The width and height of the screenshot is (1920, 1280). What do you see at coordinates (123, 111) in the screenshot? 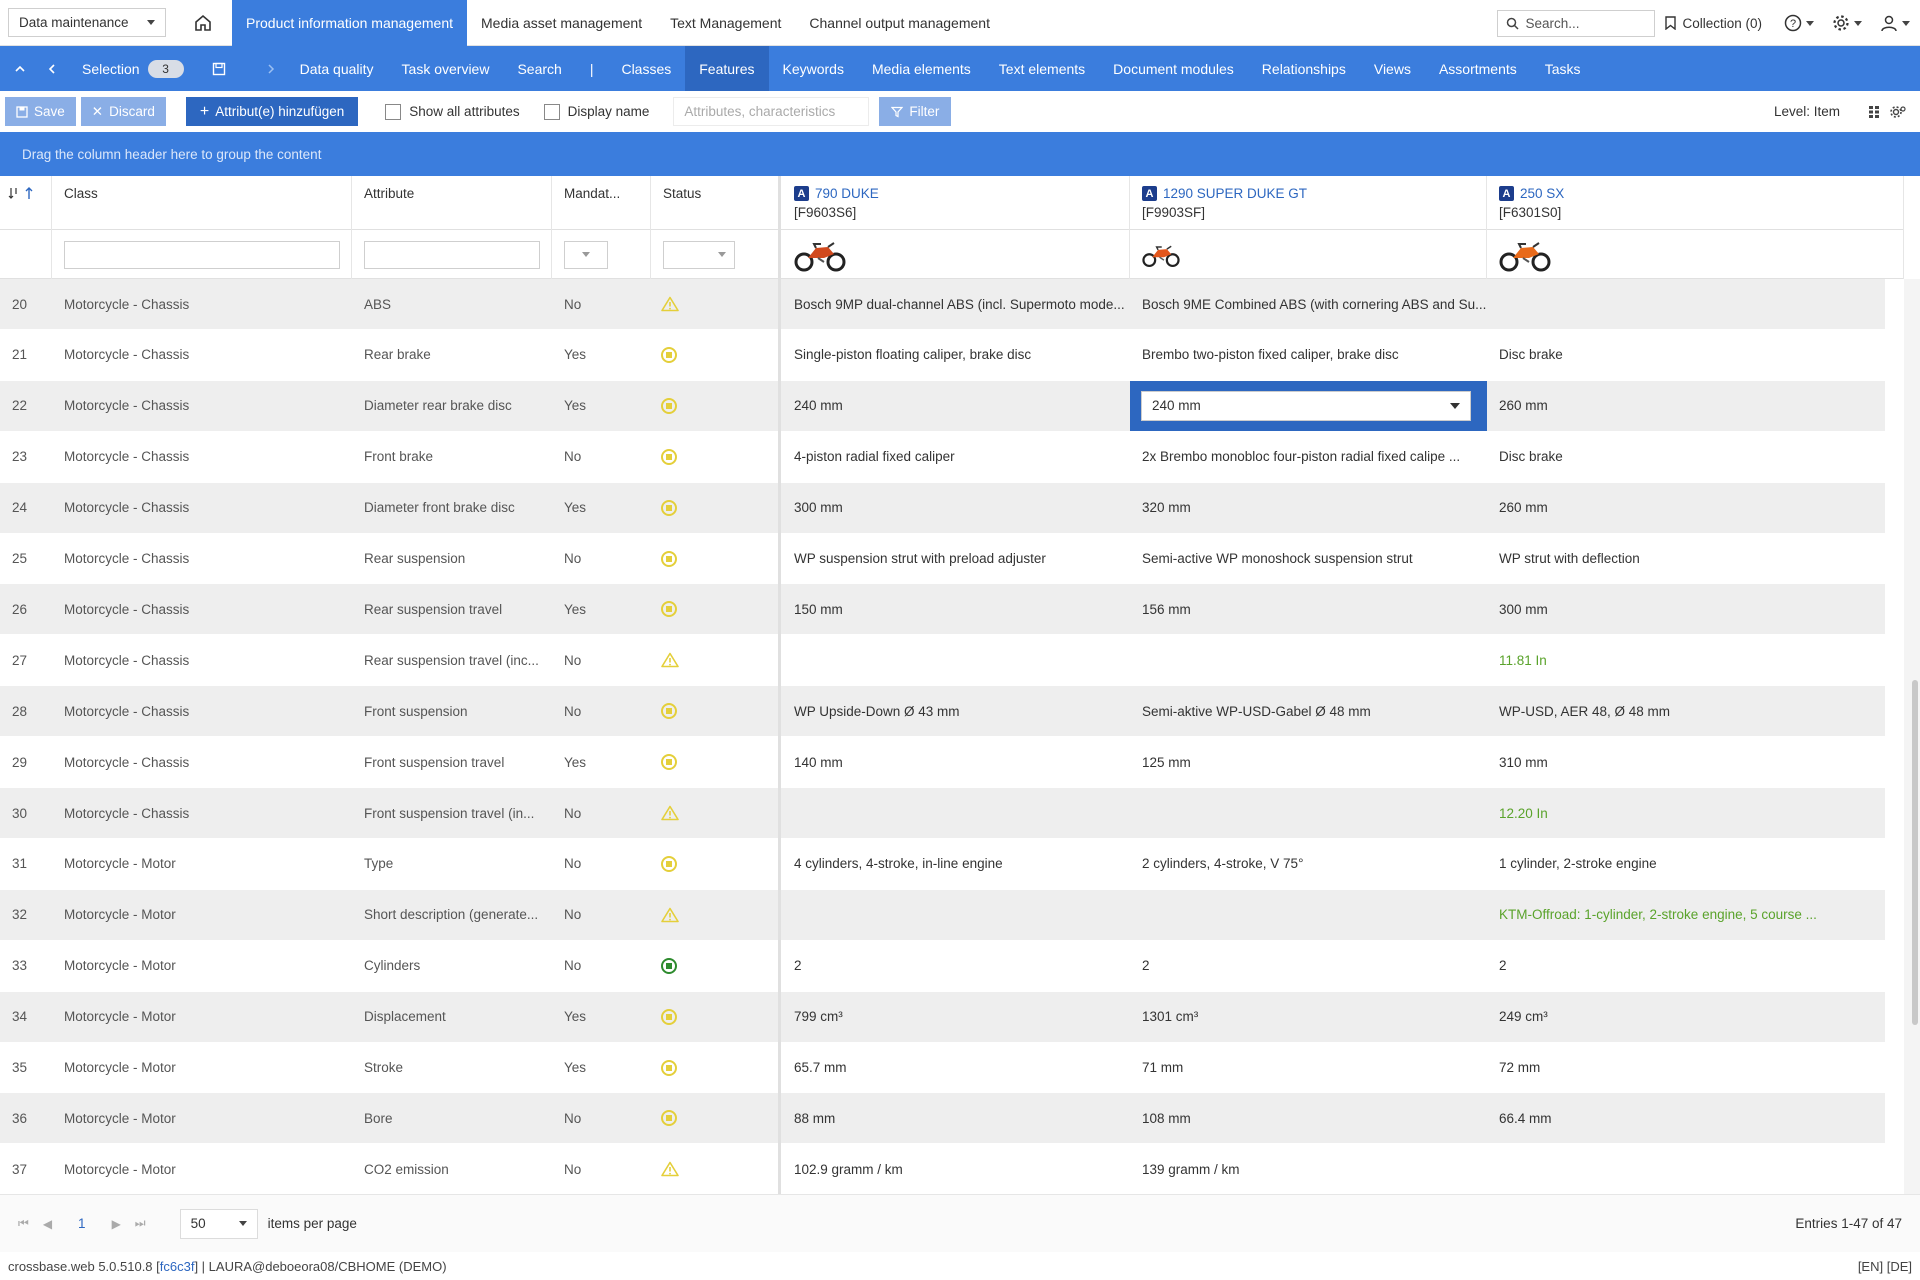
I see `discard-button: ✕ Discard` at bounding box center [123, 111].